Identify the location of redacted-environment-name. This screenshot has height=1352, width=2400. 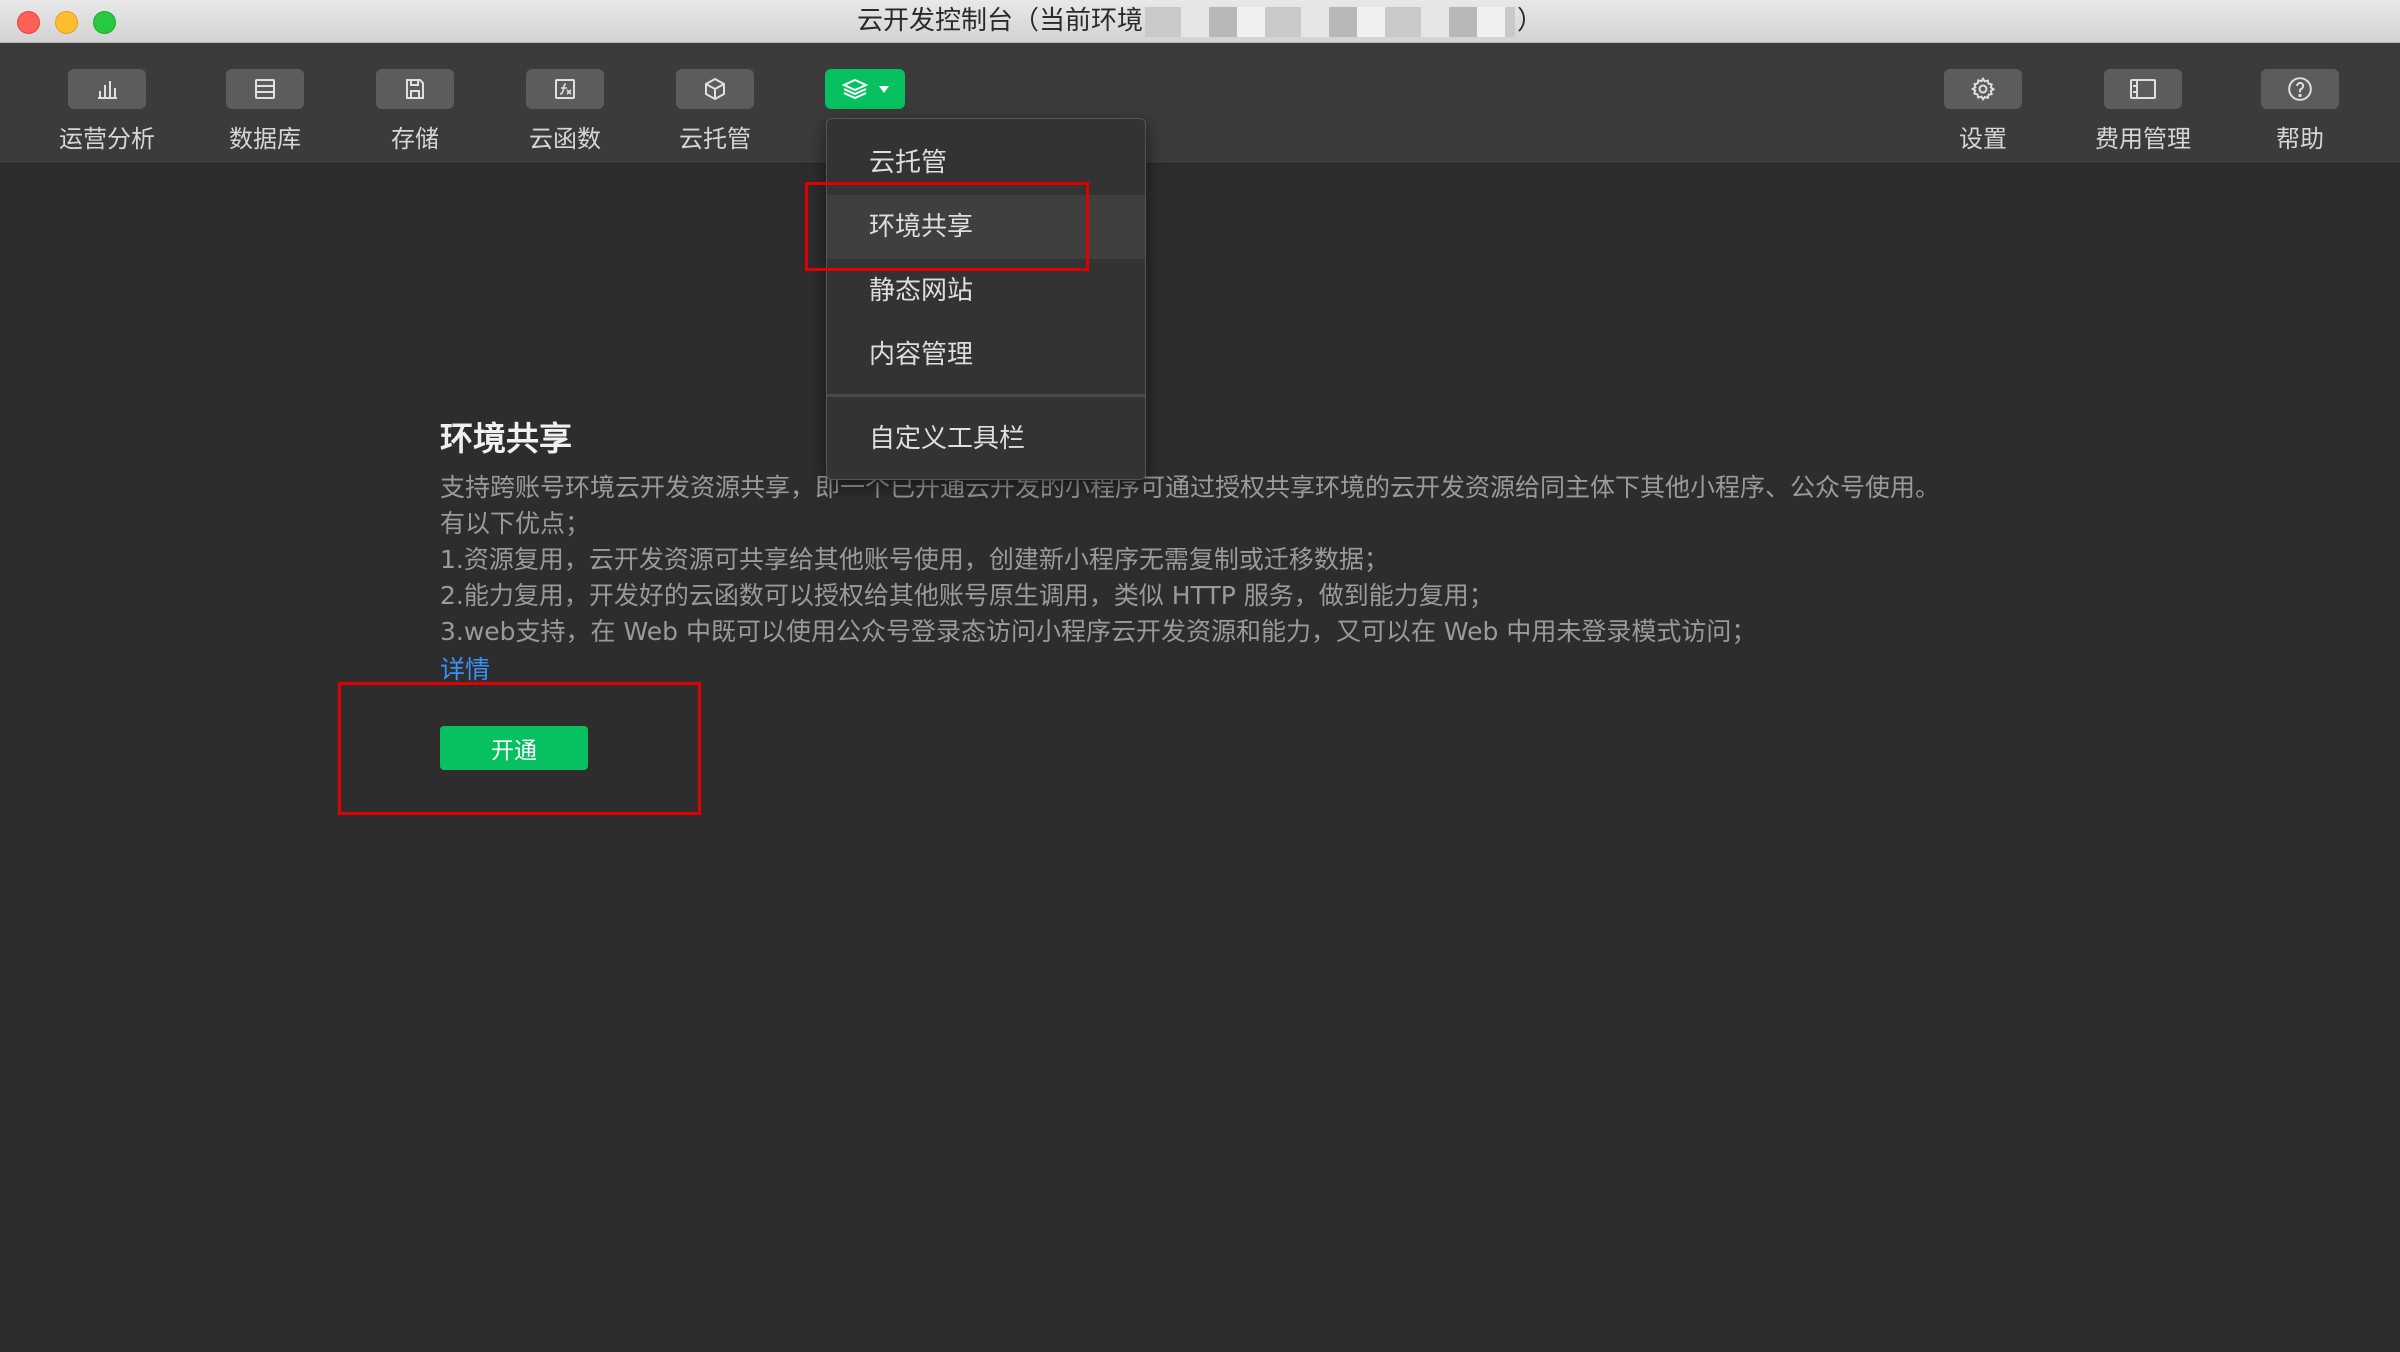
(1330, 21).